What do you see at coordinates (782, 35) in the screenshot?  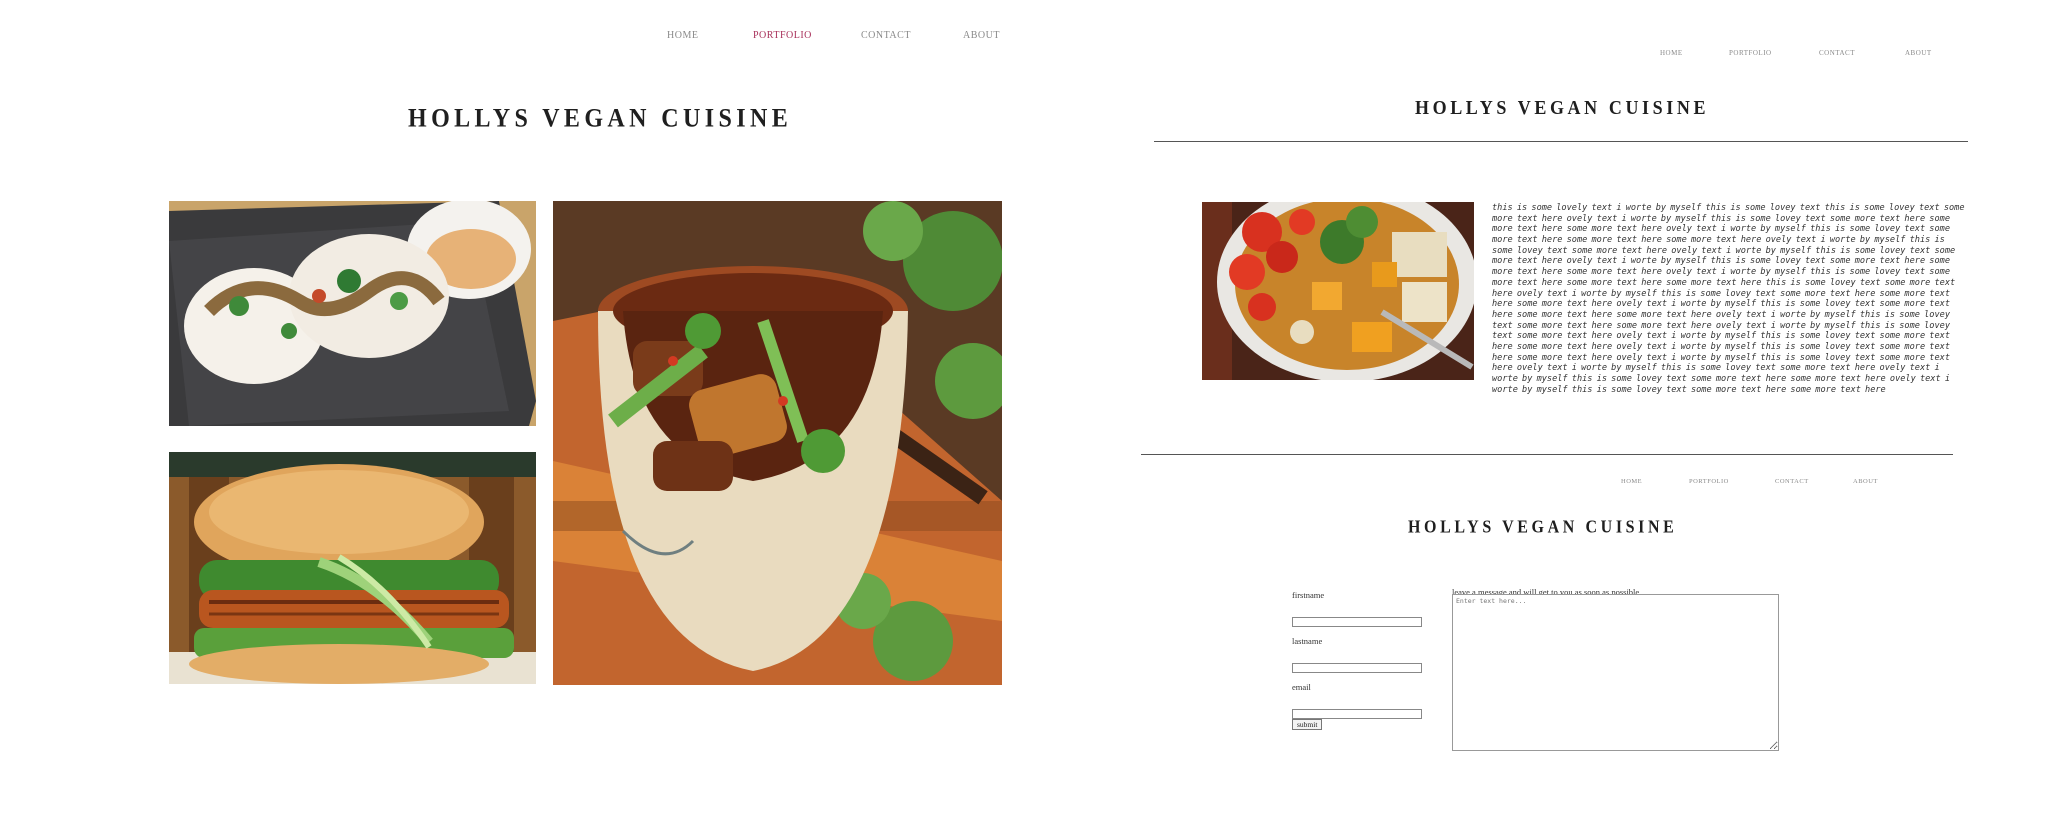 I see `page1-nav-portfolio: PORTFOLIO` at bounding box center [782, 35].